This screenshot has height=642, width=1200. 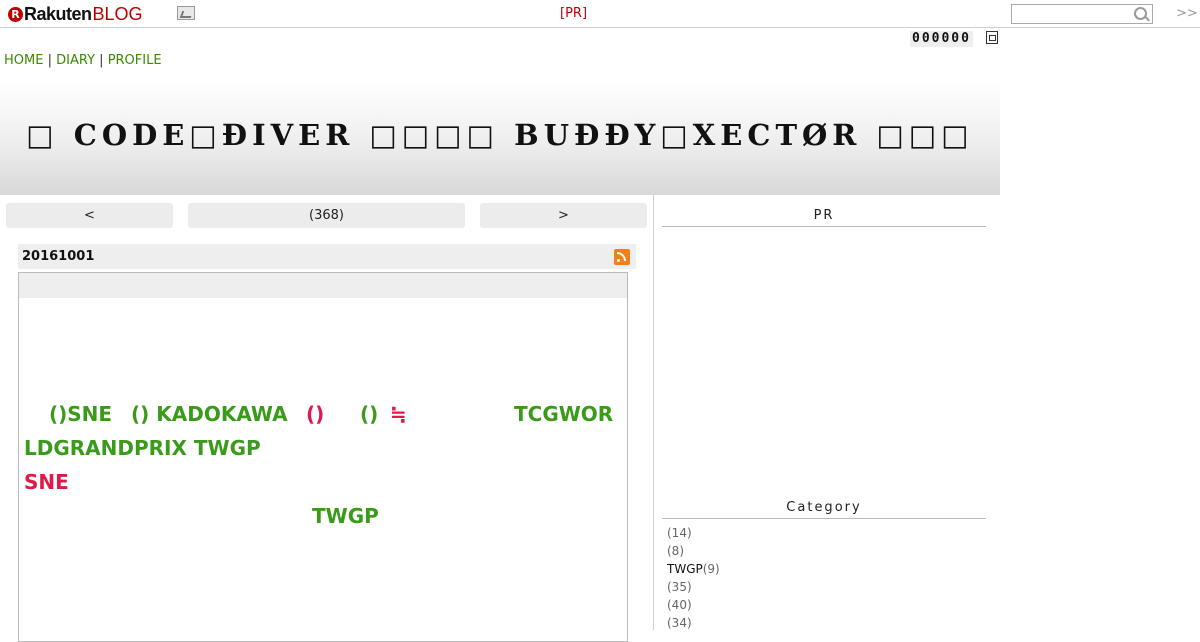 What do you see at coordinates (693, 605) in the screenshot?
I see `category-item: (40)` at bounding box center [693, 605].